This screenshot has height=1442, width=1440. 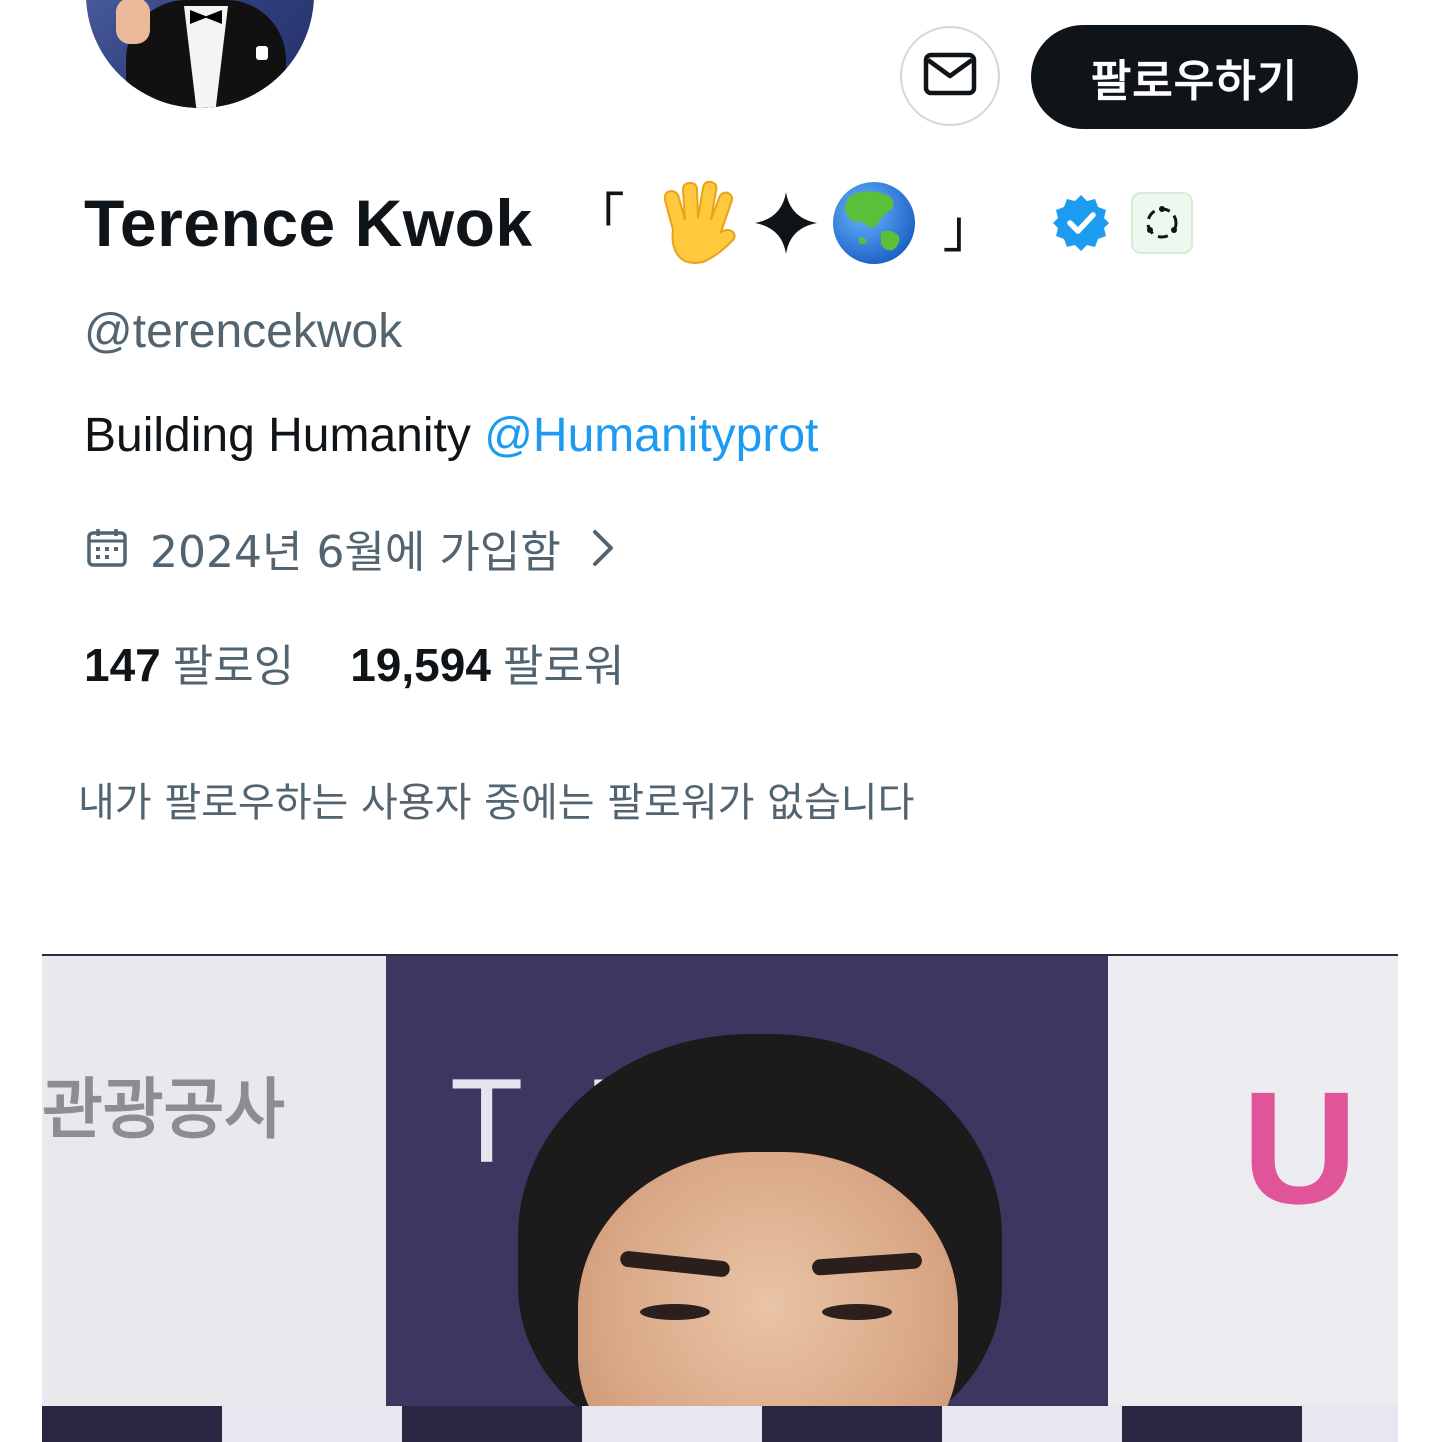 I want to click on profile-name-row: Terence Kwok 「 」, so click(x=638, y=223).